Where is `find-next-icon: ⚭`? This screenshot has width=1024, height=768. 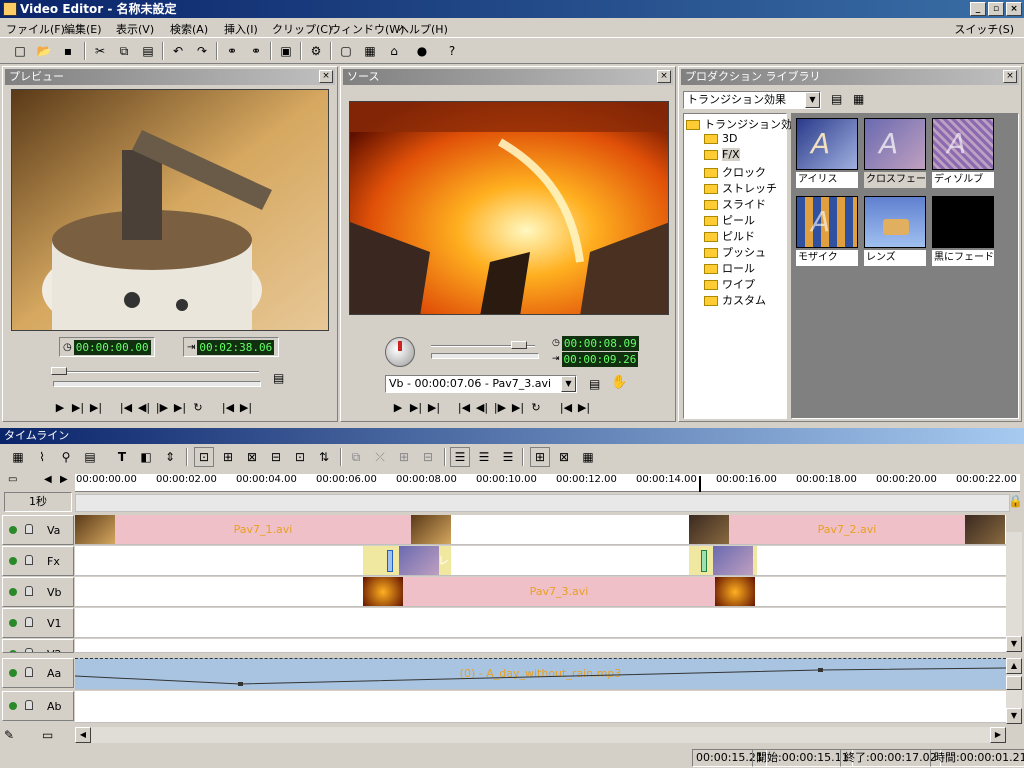
find-next-icon: ⚭ is located at coordinates (256, 51).